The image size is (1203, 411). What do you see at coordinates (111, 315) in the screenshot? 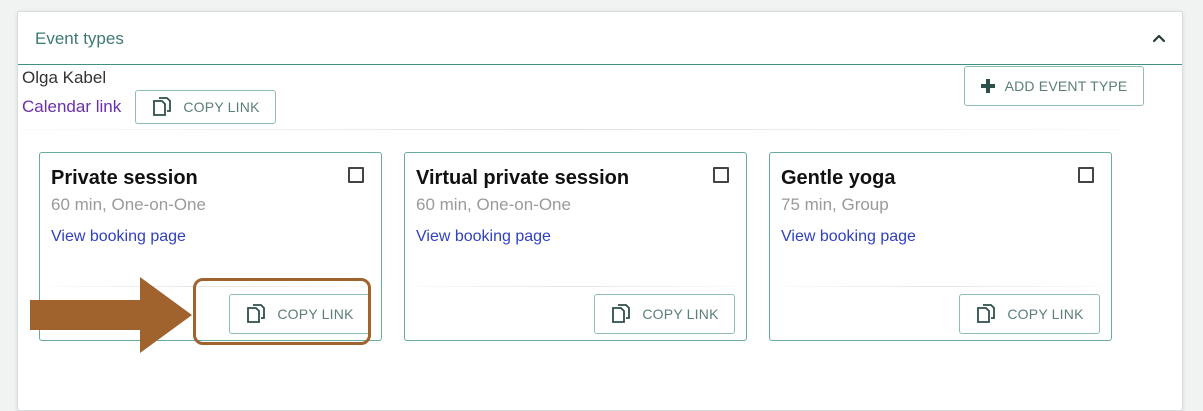
I see `annotation-arrow-icon` at bounding box center [111, 315].